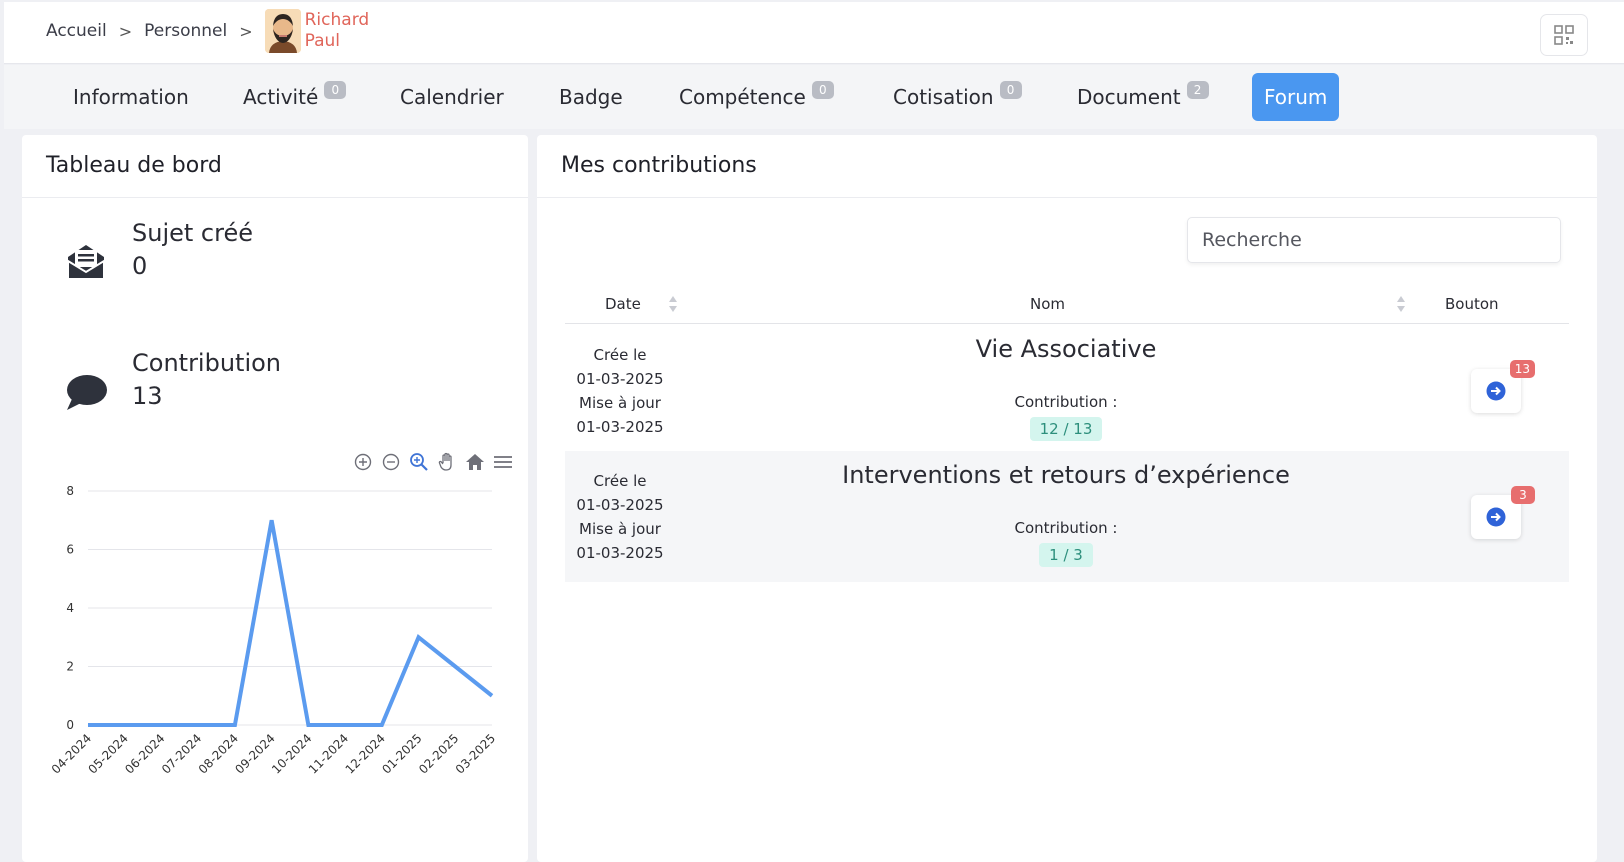 This screenshot has width=1624, height=862. I want to click on tab-label: Calendrier, so click(452, 97).